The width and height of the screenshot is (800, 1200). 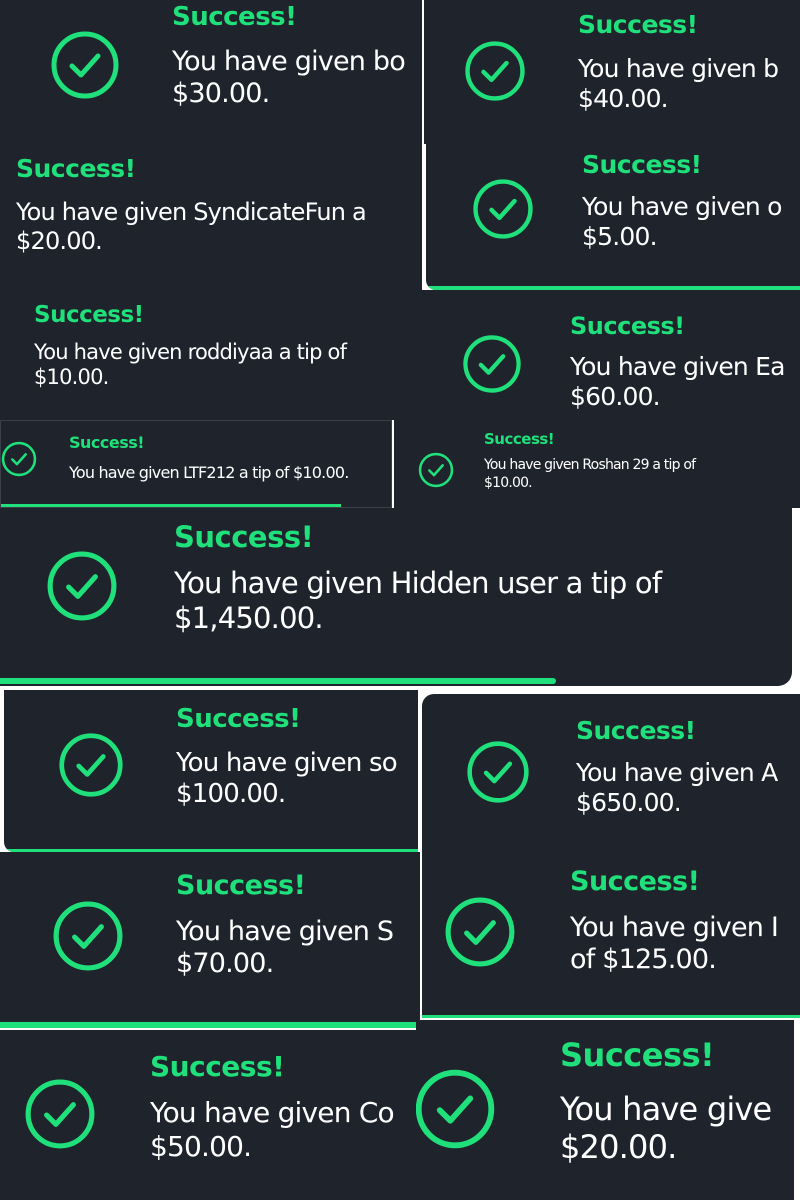 I want to click on success-toast: Success! You have given b $40.00., so click(x=612, y=72).